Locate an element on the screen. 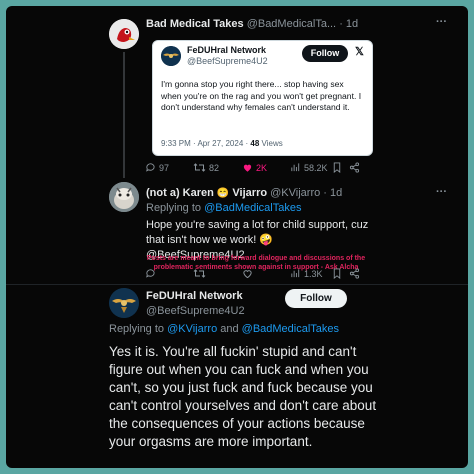 This screenshot has width=474, height=474. tweet2-replying-to: Replying to @BadMedicalTakes is located at coordinates (223, 208).